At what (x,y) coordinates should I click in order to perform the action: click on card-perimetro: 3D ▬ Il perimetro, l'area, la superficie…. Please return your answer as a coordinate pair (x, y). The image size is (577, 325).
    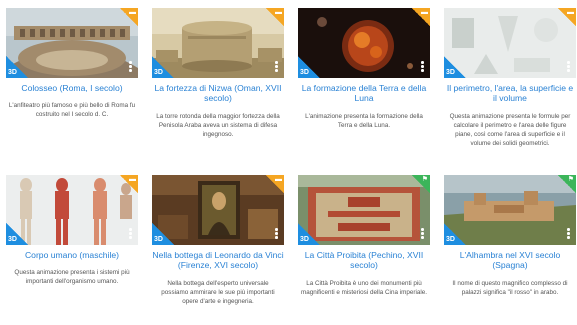
    Looking at the image, I should click on (510, 83).